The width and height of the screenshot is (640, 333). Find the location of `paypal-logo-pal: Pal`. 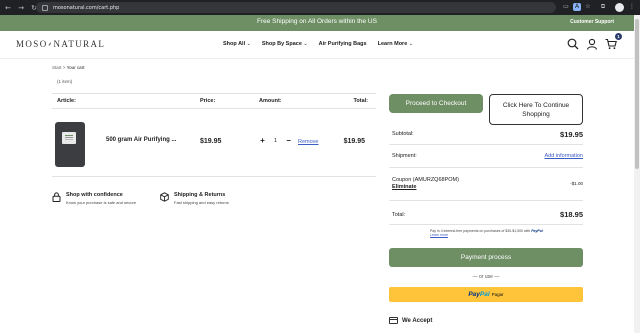

paypal-logo-pal: Pal is located at coordinates (484, 294).